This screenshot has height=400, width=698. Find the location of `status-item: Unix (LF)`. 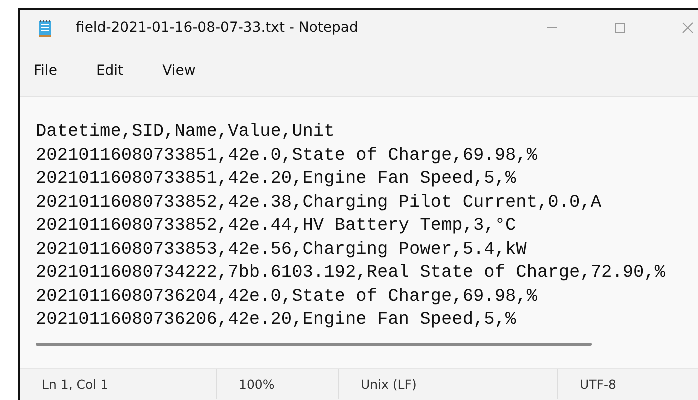

status-item: Unix (LF) is located at coordinates (447, 384).